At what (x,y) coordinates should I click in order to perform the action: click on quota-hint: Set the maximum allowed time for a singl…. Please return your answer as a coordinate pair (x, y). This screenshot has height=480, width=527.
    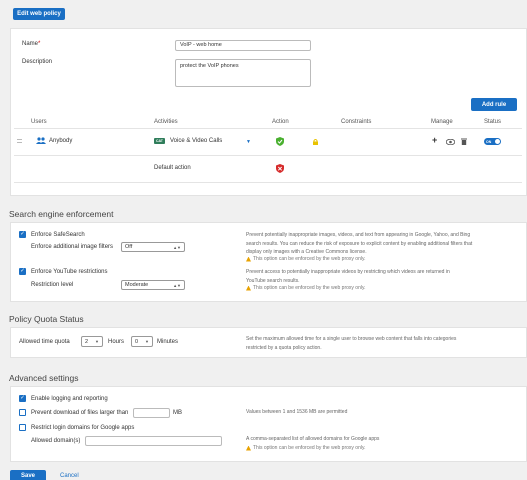
    Looking at the image, I should click on (351, 343).